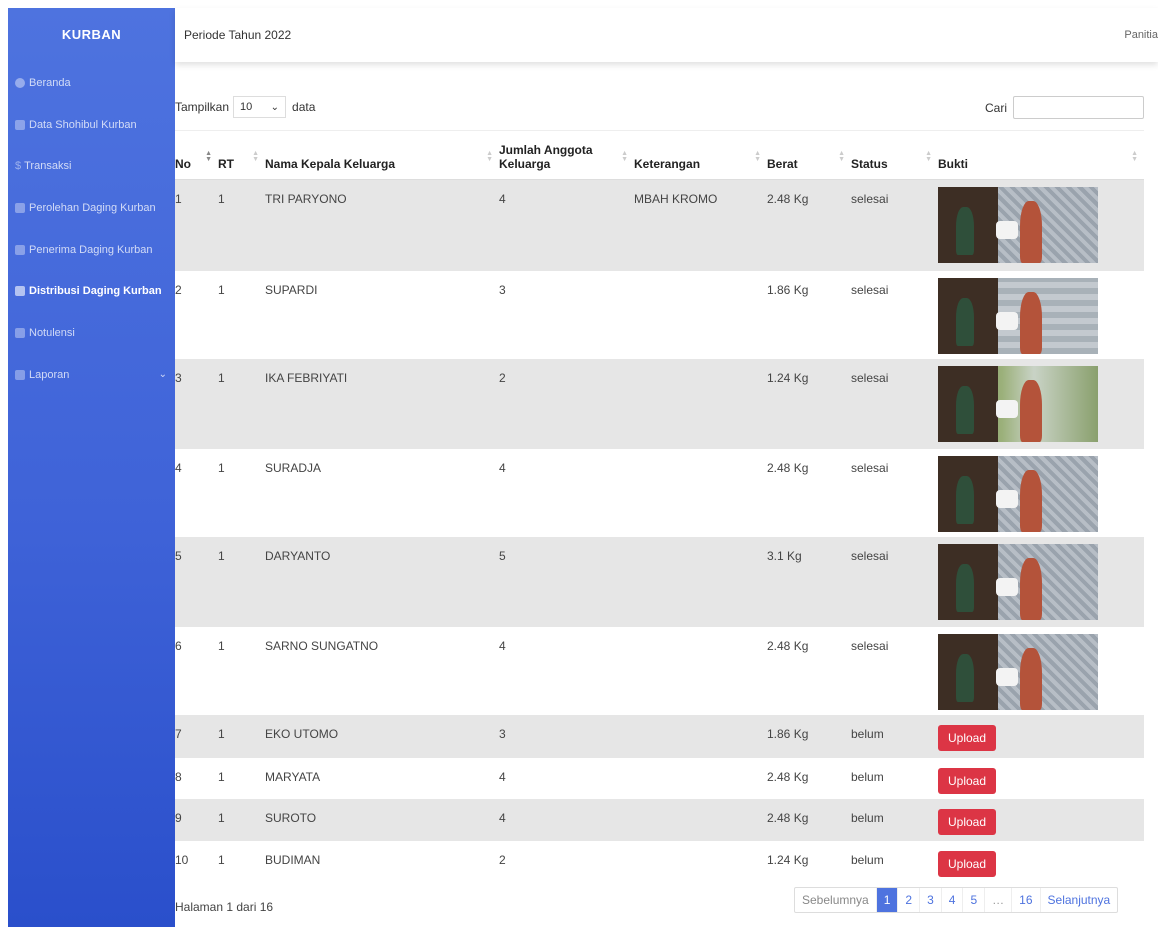 Image resolution: width=1158 pixels, height=927 pixels. Describe the element at coordinates (91, 34) in the screenshot. I see `brand-logo: KURBAN` at that location.